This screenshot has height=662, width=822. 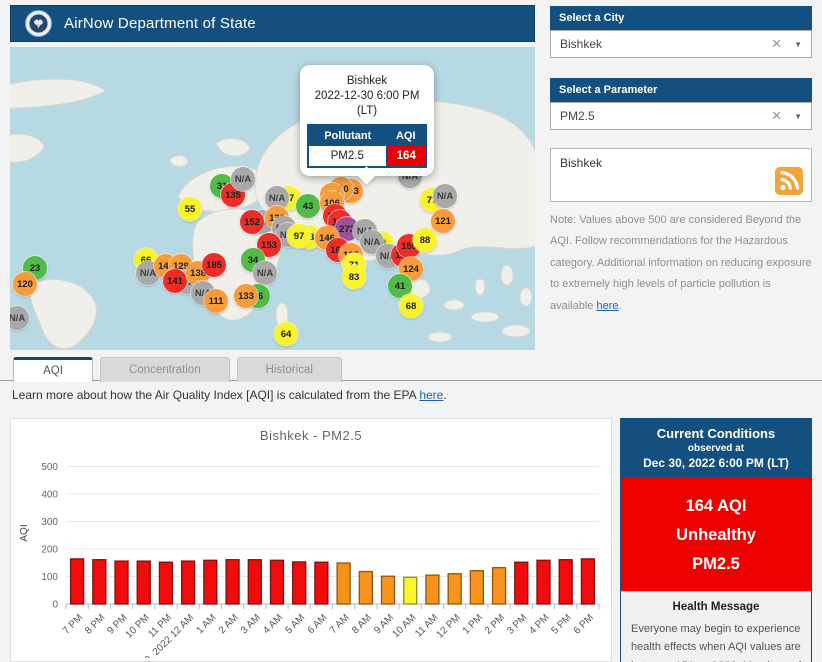 What do you see at coordinates (286, 334) in the screenshot?
I see `map-marker: 64` at bounding box center [286, 334].